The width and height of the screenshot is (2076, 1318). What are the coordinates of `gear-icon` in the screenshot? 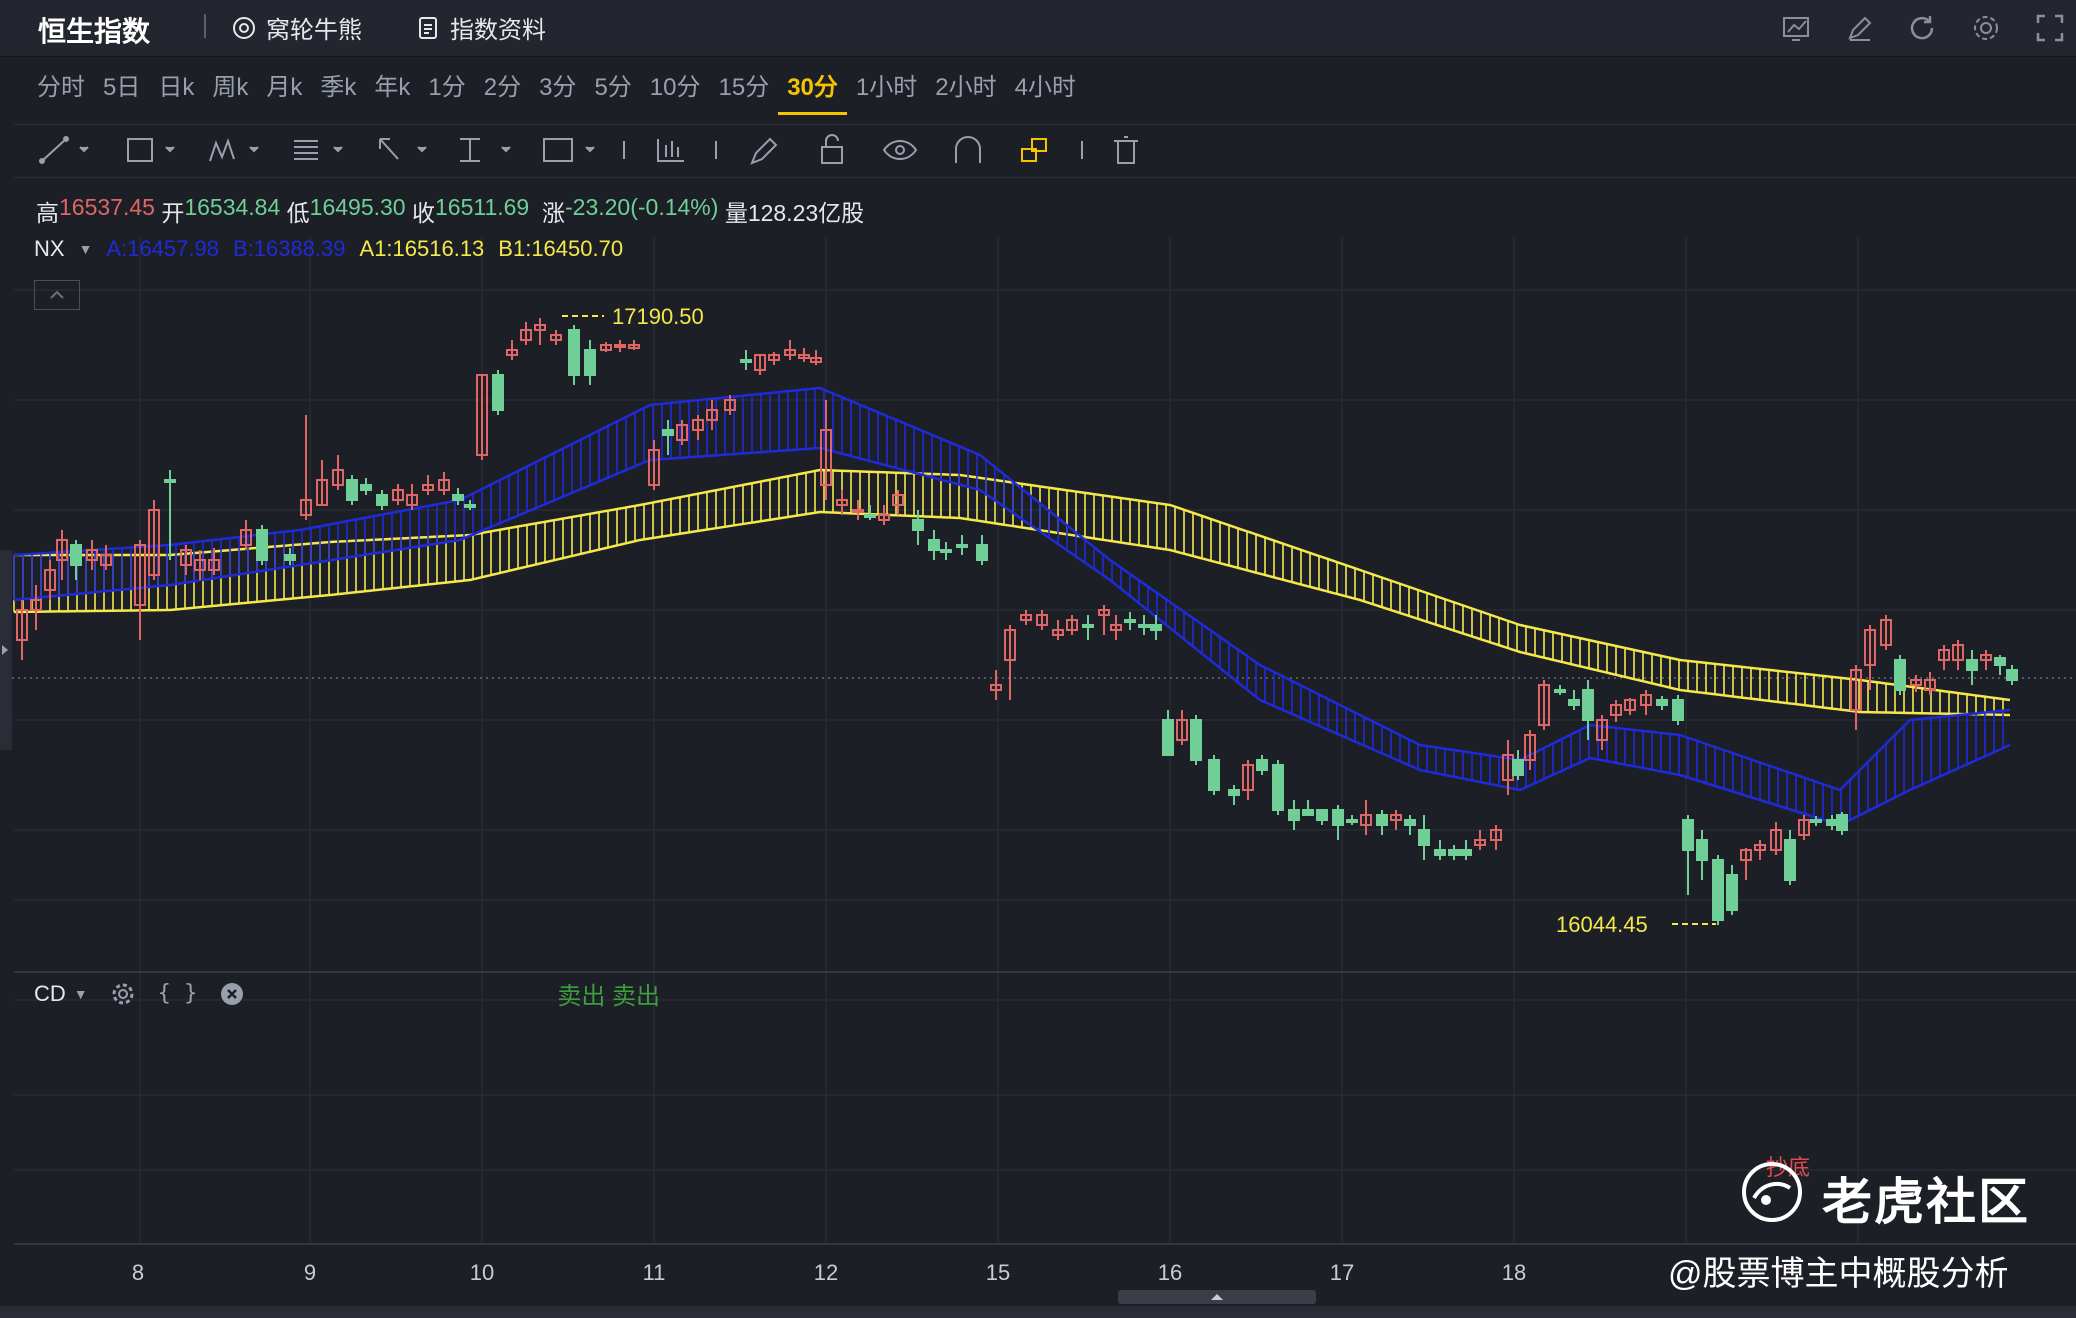 It's located at (123, 994).